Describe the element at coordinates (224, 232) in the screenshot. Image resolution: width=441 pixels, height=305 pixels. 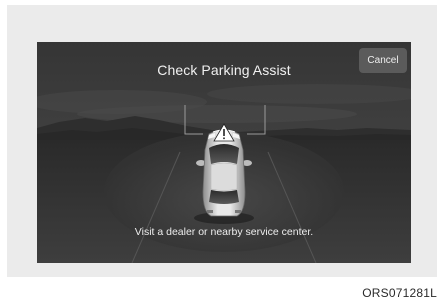
I see `service-message: Visit a dealer or nearby service center.` at that location.